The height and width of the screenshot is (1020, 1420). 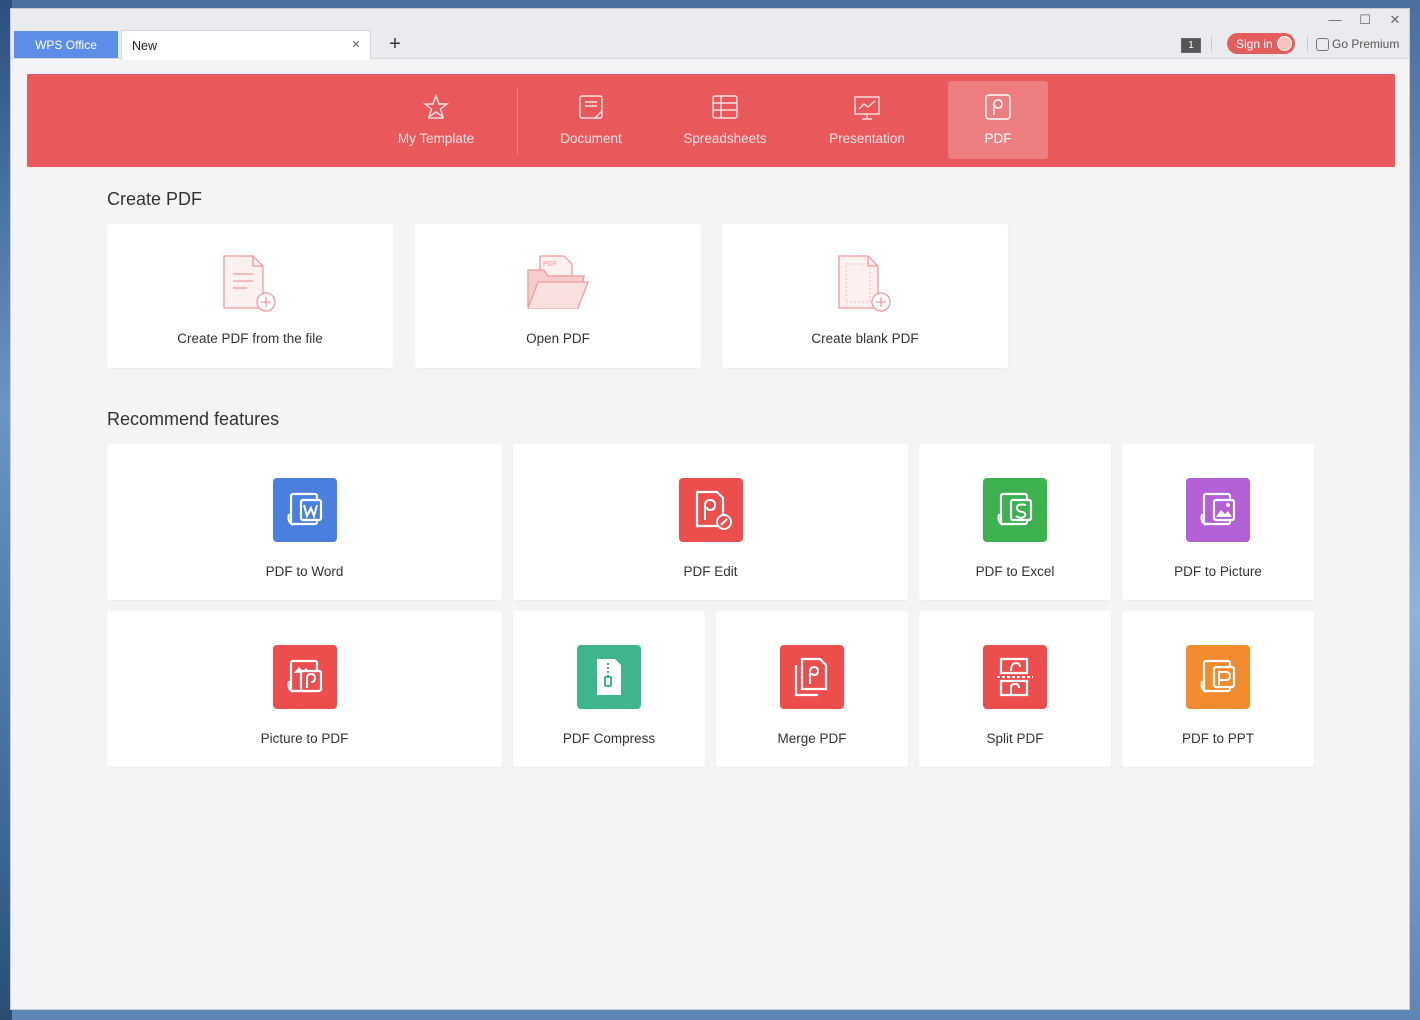 I want to click on file-add-icon, so click(x=249, y=283).